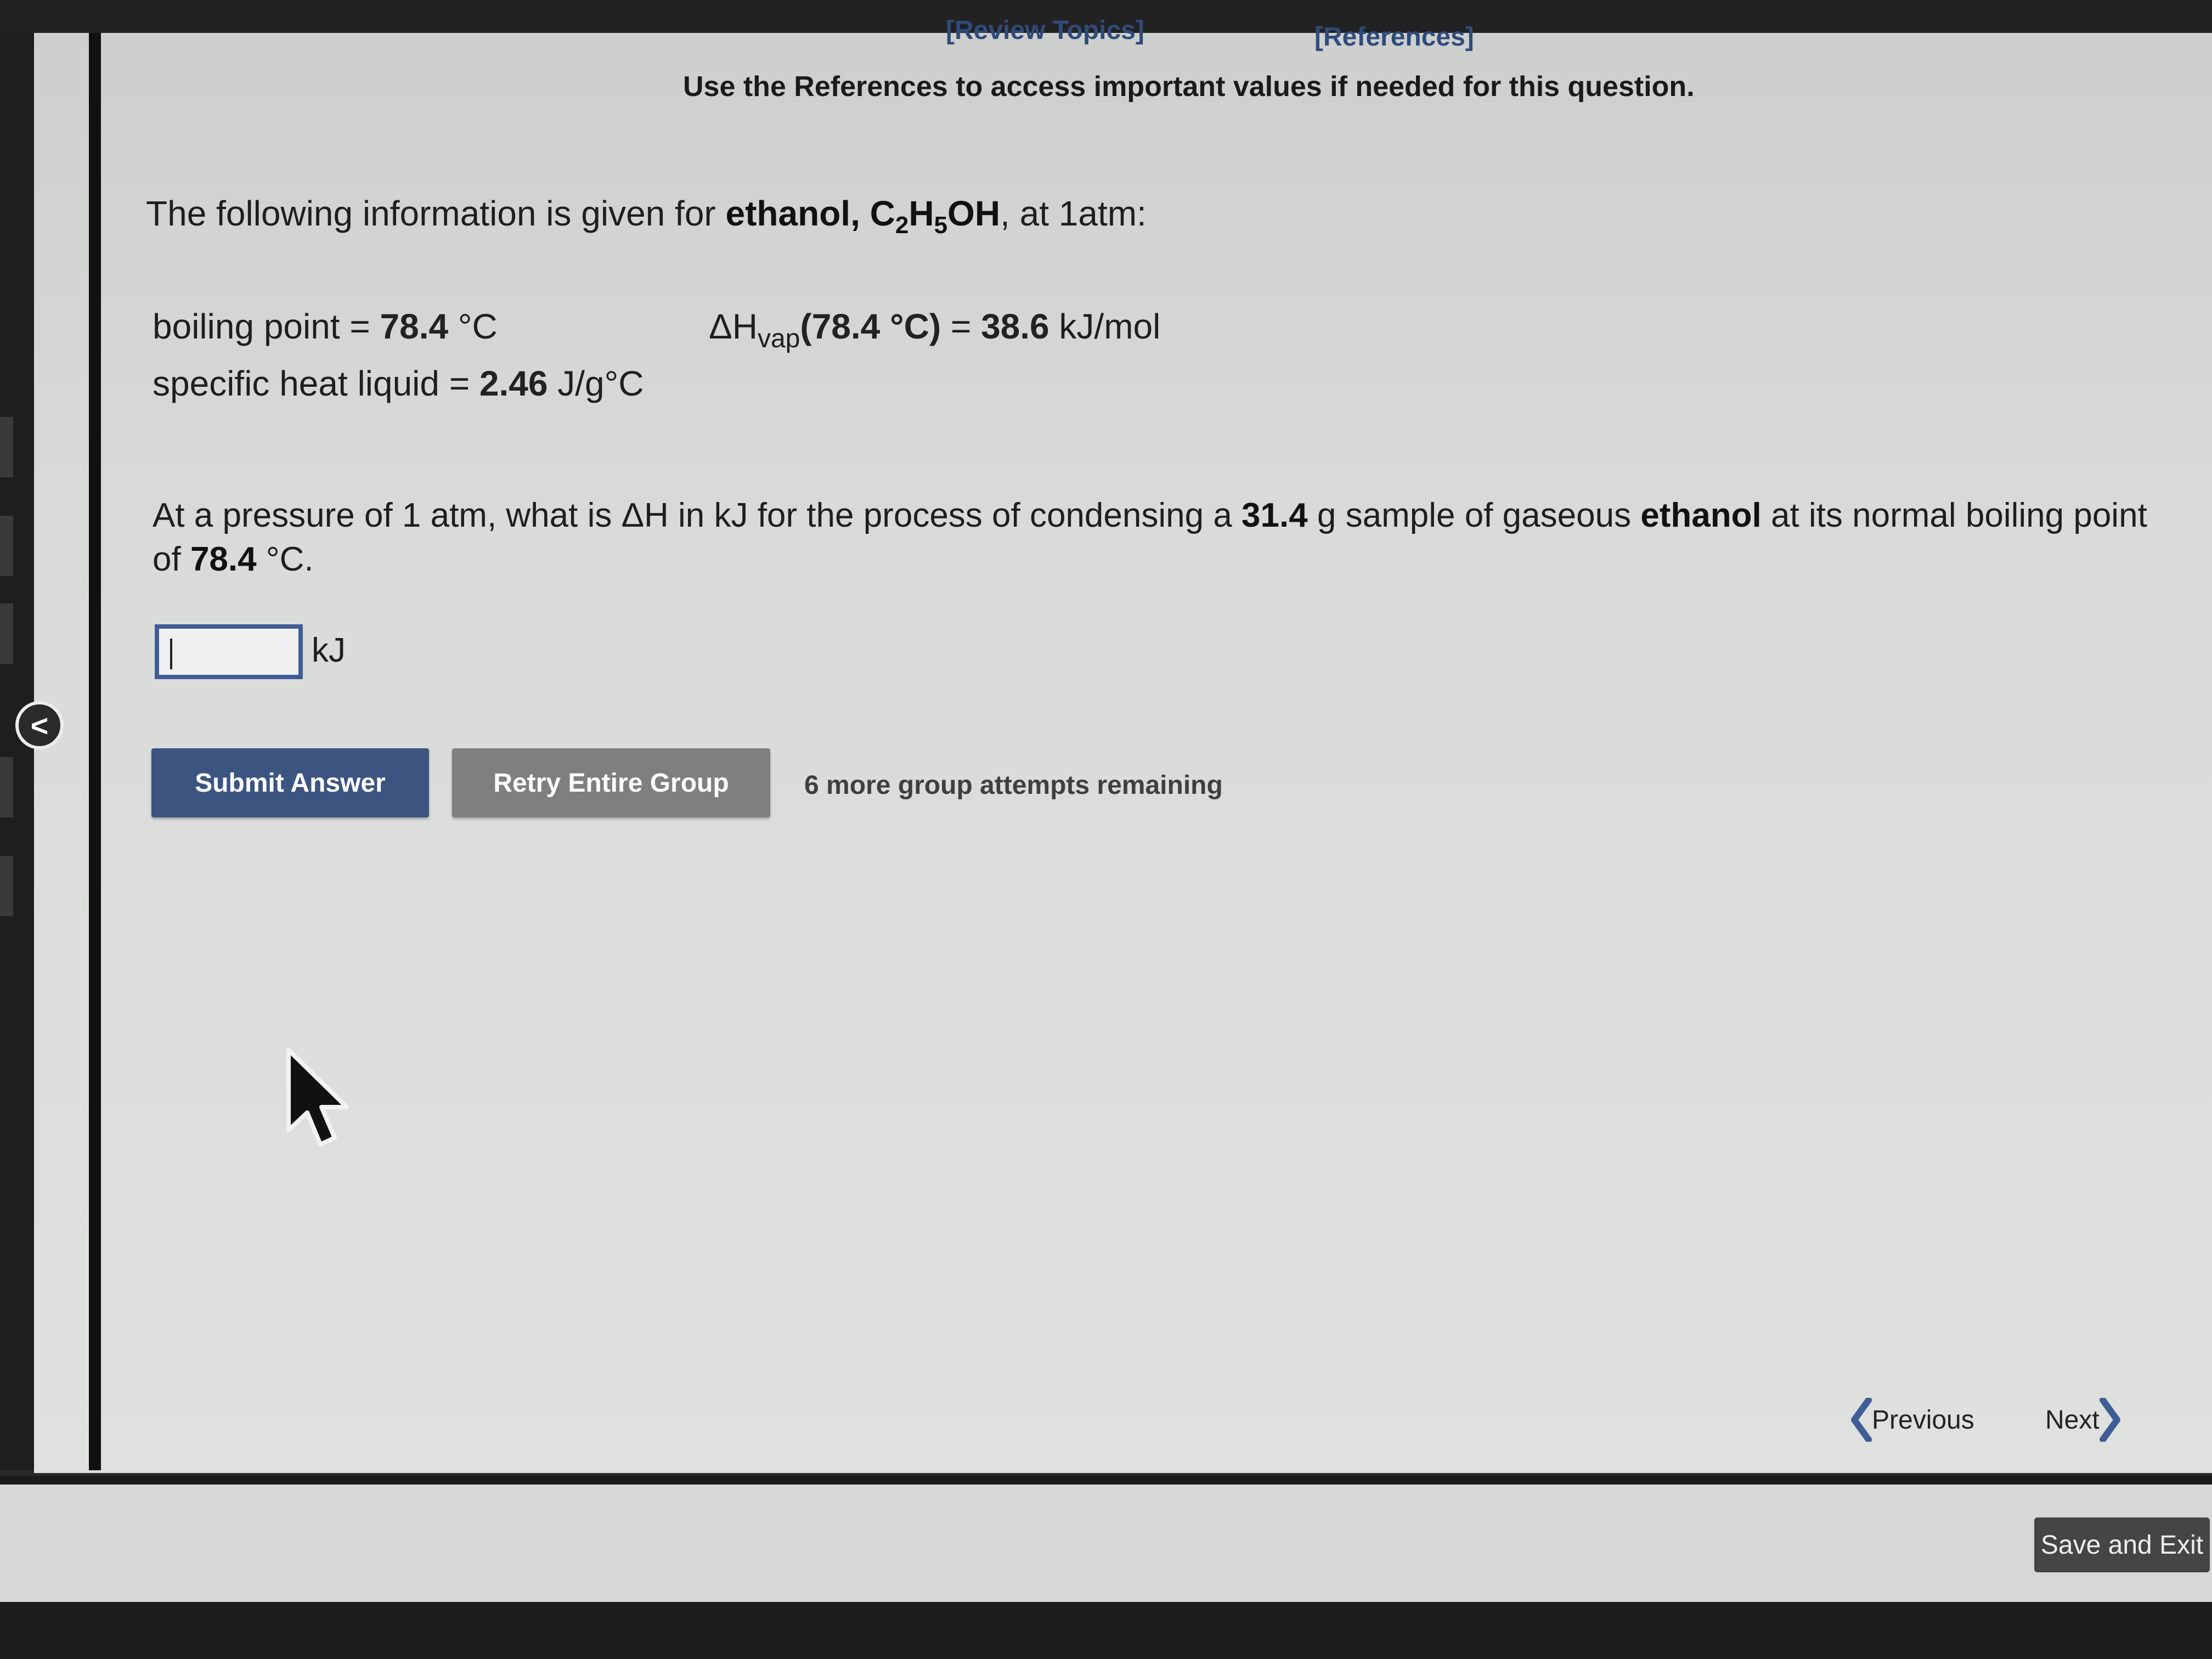 This screenshot has height=1659, width=2212. What do you see at coordinates (871, 326) in the screenshot?
I see `delta-h-temperature: (78.4 °C)` at bounding box center [871, 326].